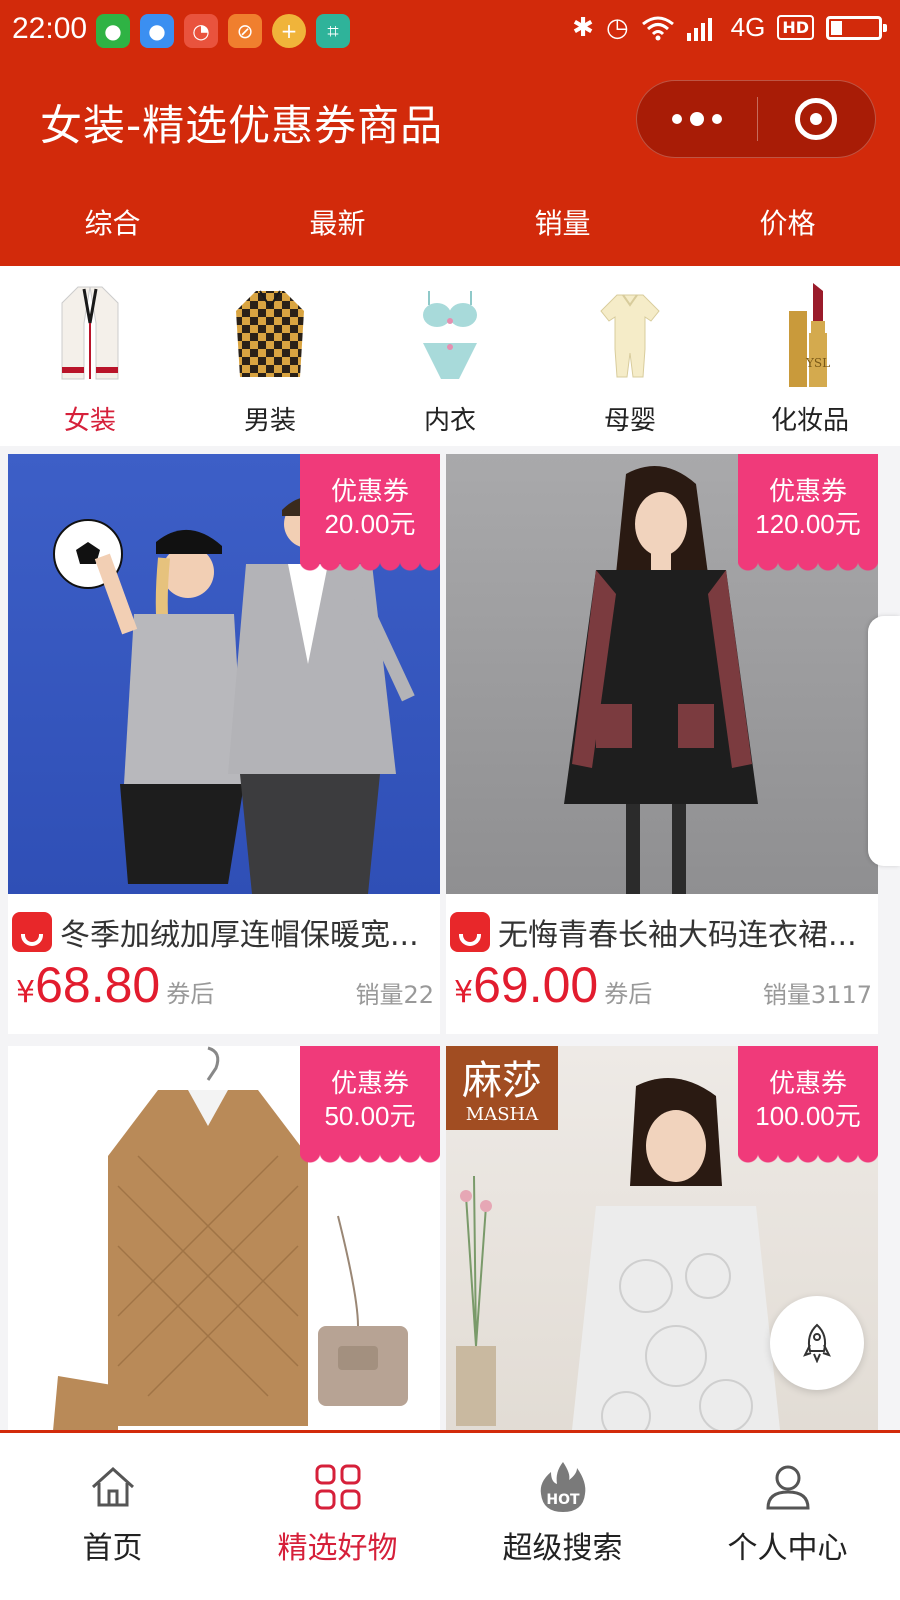 Image resolution: width=900 pixels, height=1600 pixels. What do you see at coordinates (795, 27) in the screenshot?
I see `hd-badge: HD` at bounding box center [795, 27].